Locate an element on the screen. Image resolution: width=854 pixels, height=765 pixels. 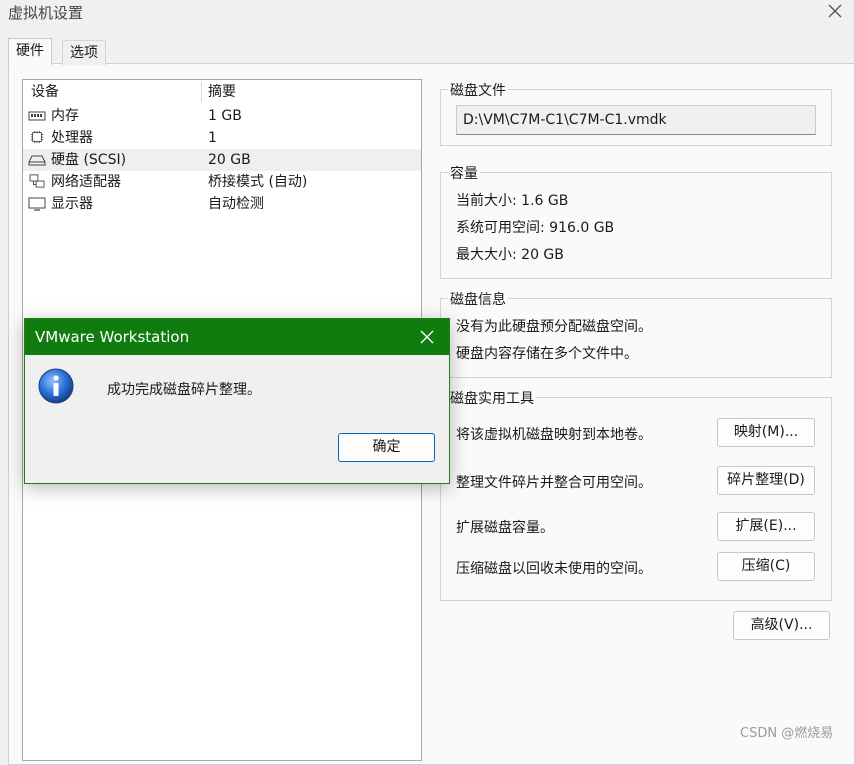
disk-info-group is located at coordinates (636, 338).